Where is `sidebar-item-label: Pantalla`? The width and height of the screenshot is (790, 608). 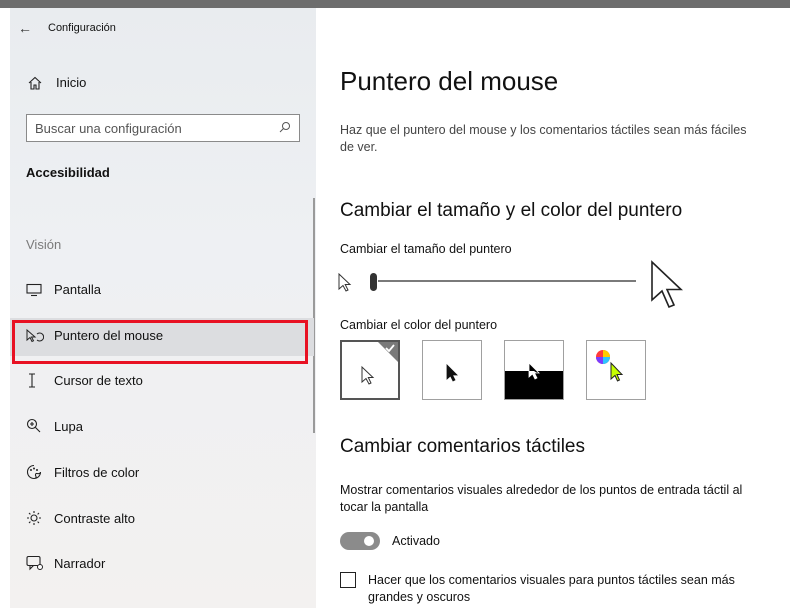
sidebar-item-label: Pantalla is located at coordinates (77, 289).